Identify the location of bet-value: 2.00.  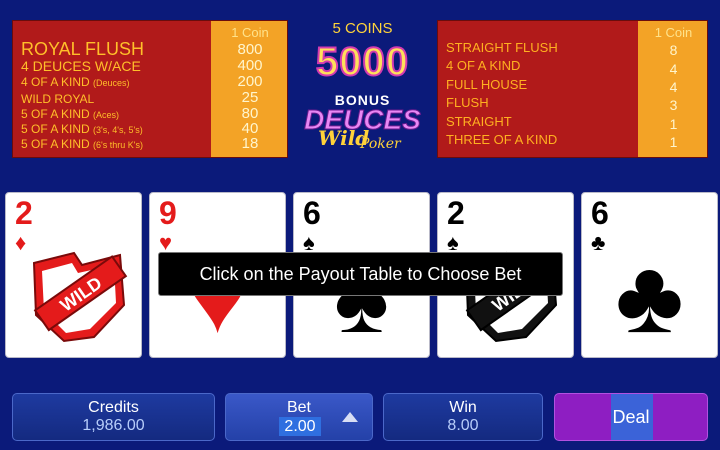
(300, 426).